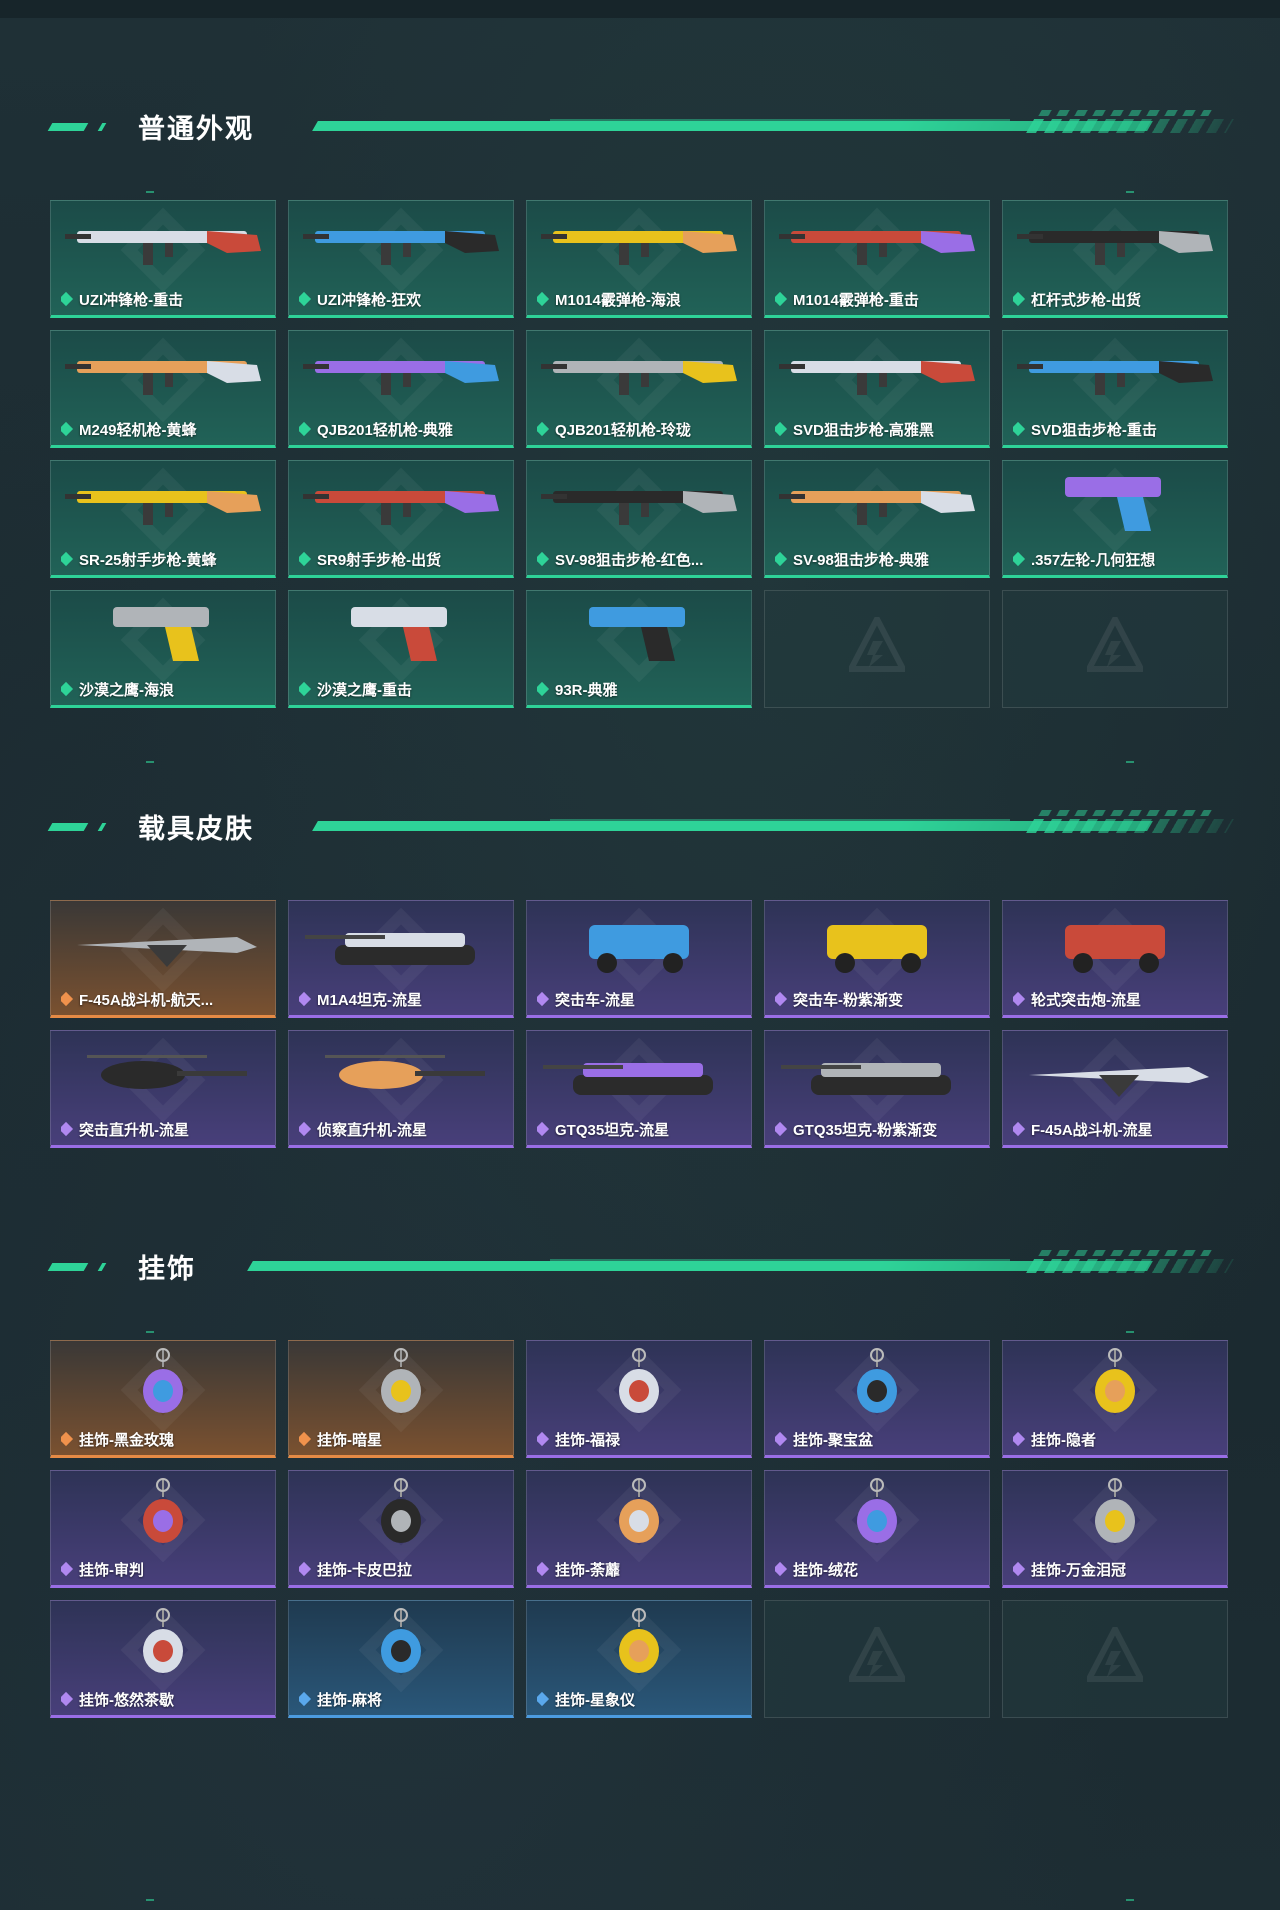  Describe the element at coordinates (401, 649) in the screenshot. I see `item-card: 沙漠之鹰-重击` at that location.